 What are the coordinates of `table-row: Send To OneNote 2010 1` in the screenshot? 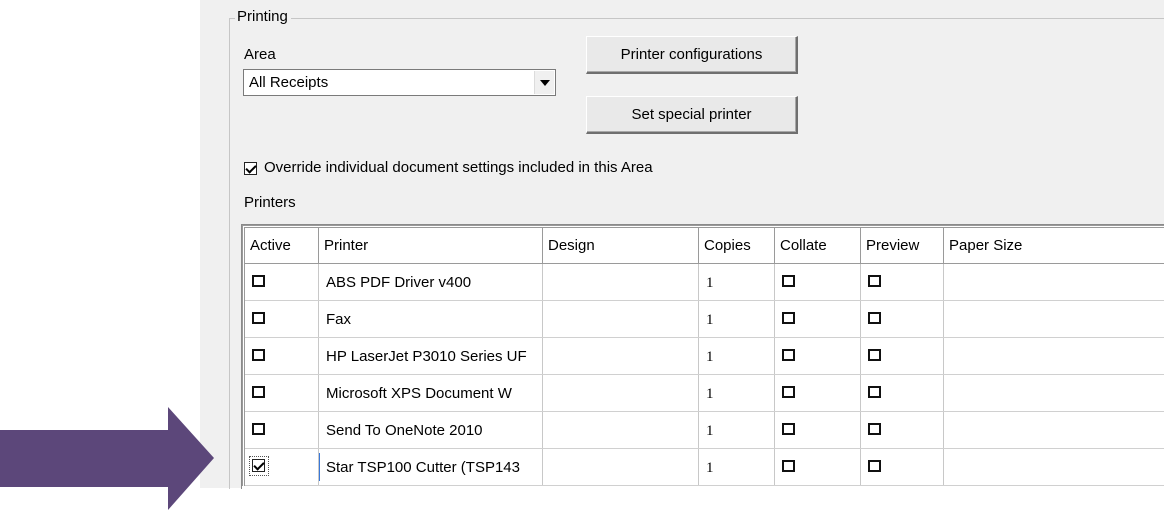 It's located at (704, 430).